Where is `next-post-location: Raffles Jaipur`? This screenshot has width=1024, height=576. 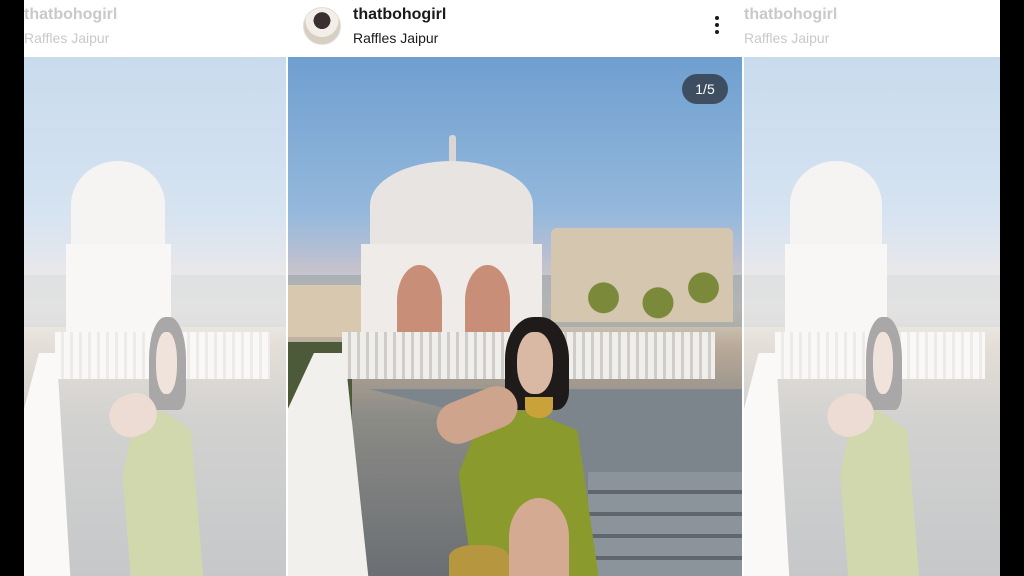
next-post-location: Raffles Jaipur is located at coordinates (787, 38).